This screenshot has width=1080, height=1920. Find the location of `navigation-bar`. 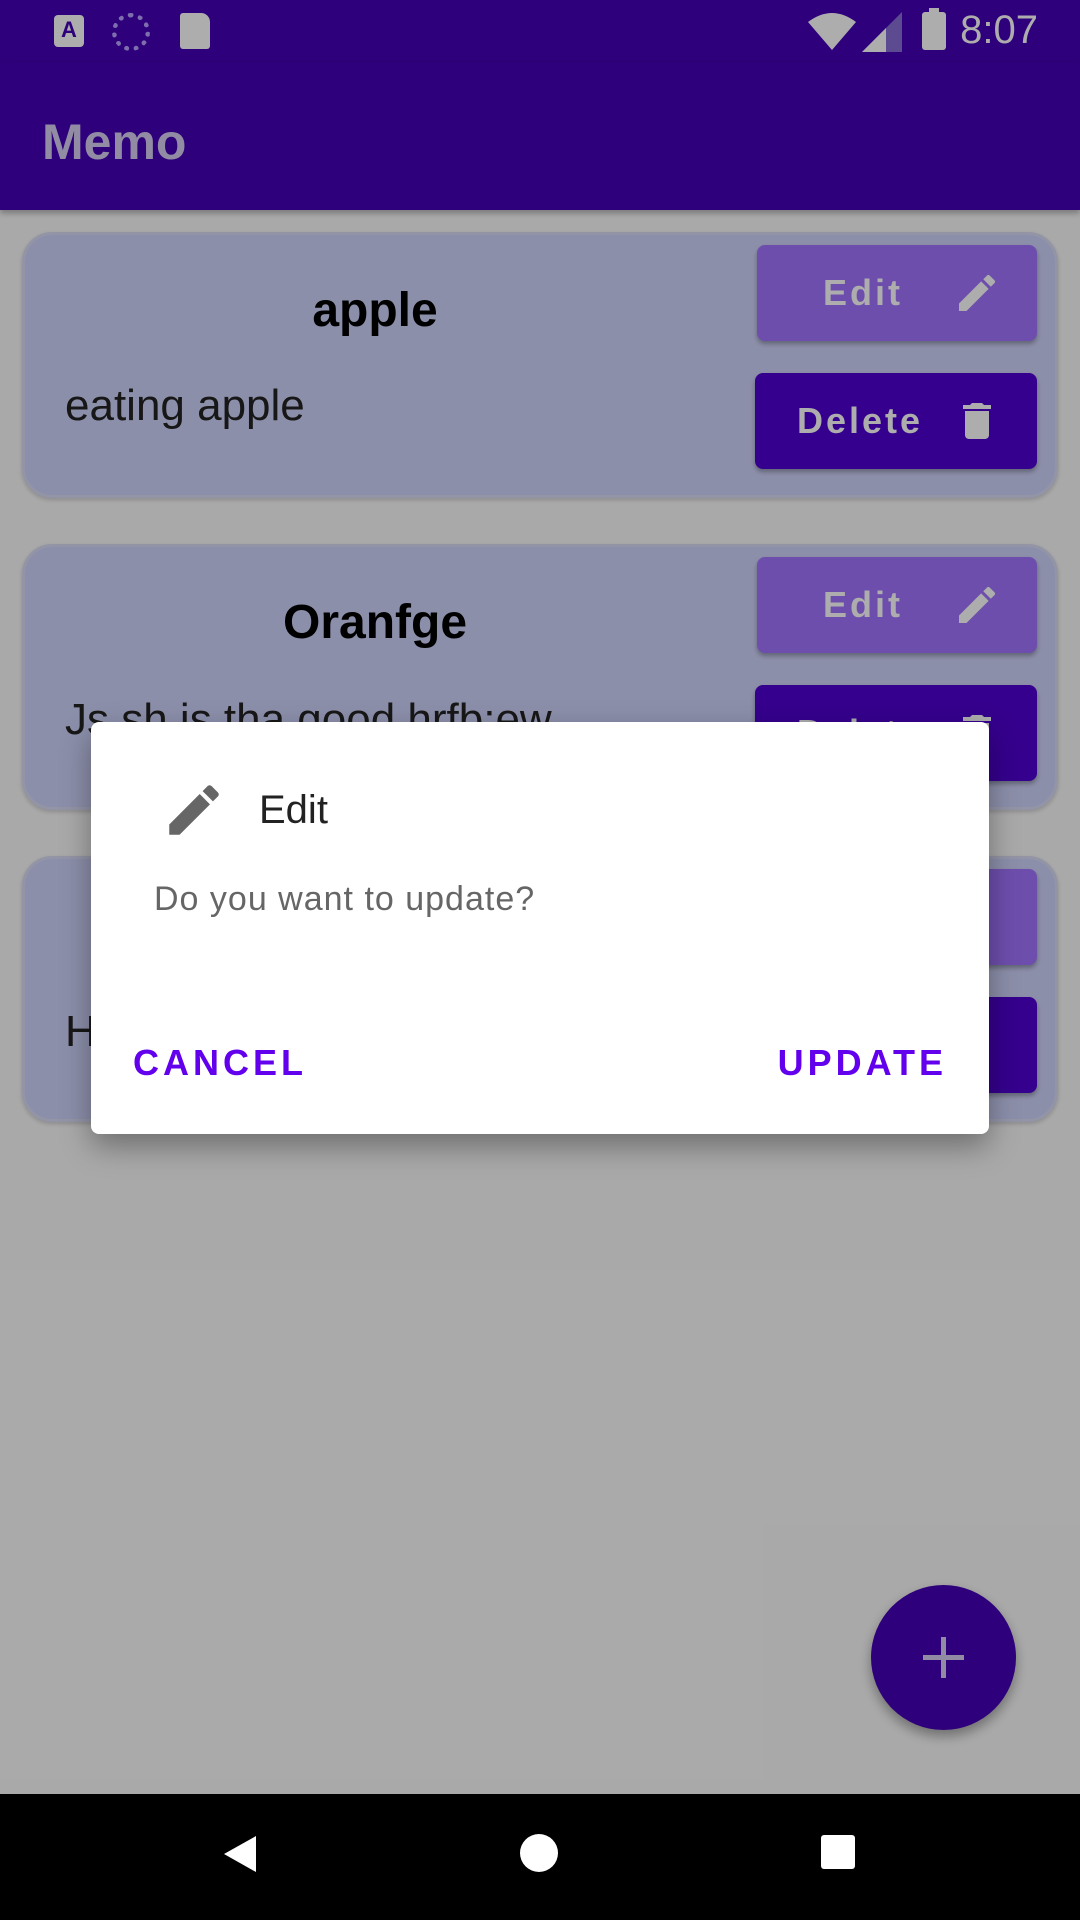

navigation-bar is located at coordinates (540, 1857).